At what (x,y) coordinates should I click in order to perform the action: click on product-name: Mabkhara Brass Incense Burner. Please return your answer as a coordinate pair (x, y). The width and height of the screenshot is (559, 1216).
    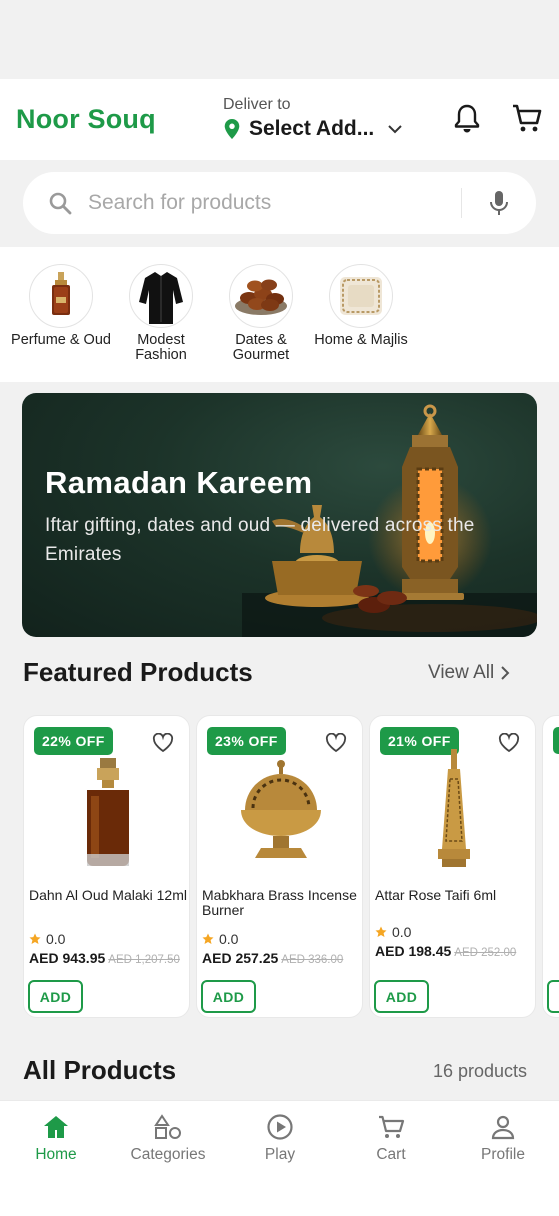
    Looking at the image, I should click on (279, 902).